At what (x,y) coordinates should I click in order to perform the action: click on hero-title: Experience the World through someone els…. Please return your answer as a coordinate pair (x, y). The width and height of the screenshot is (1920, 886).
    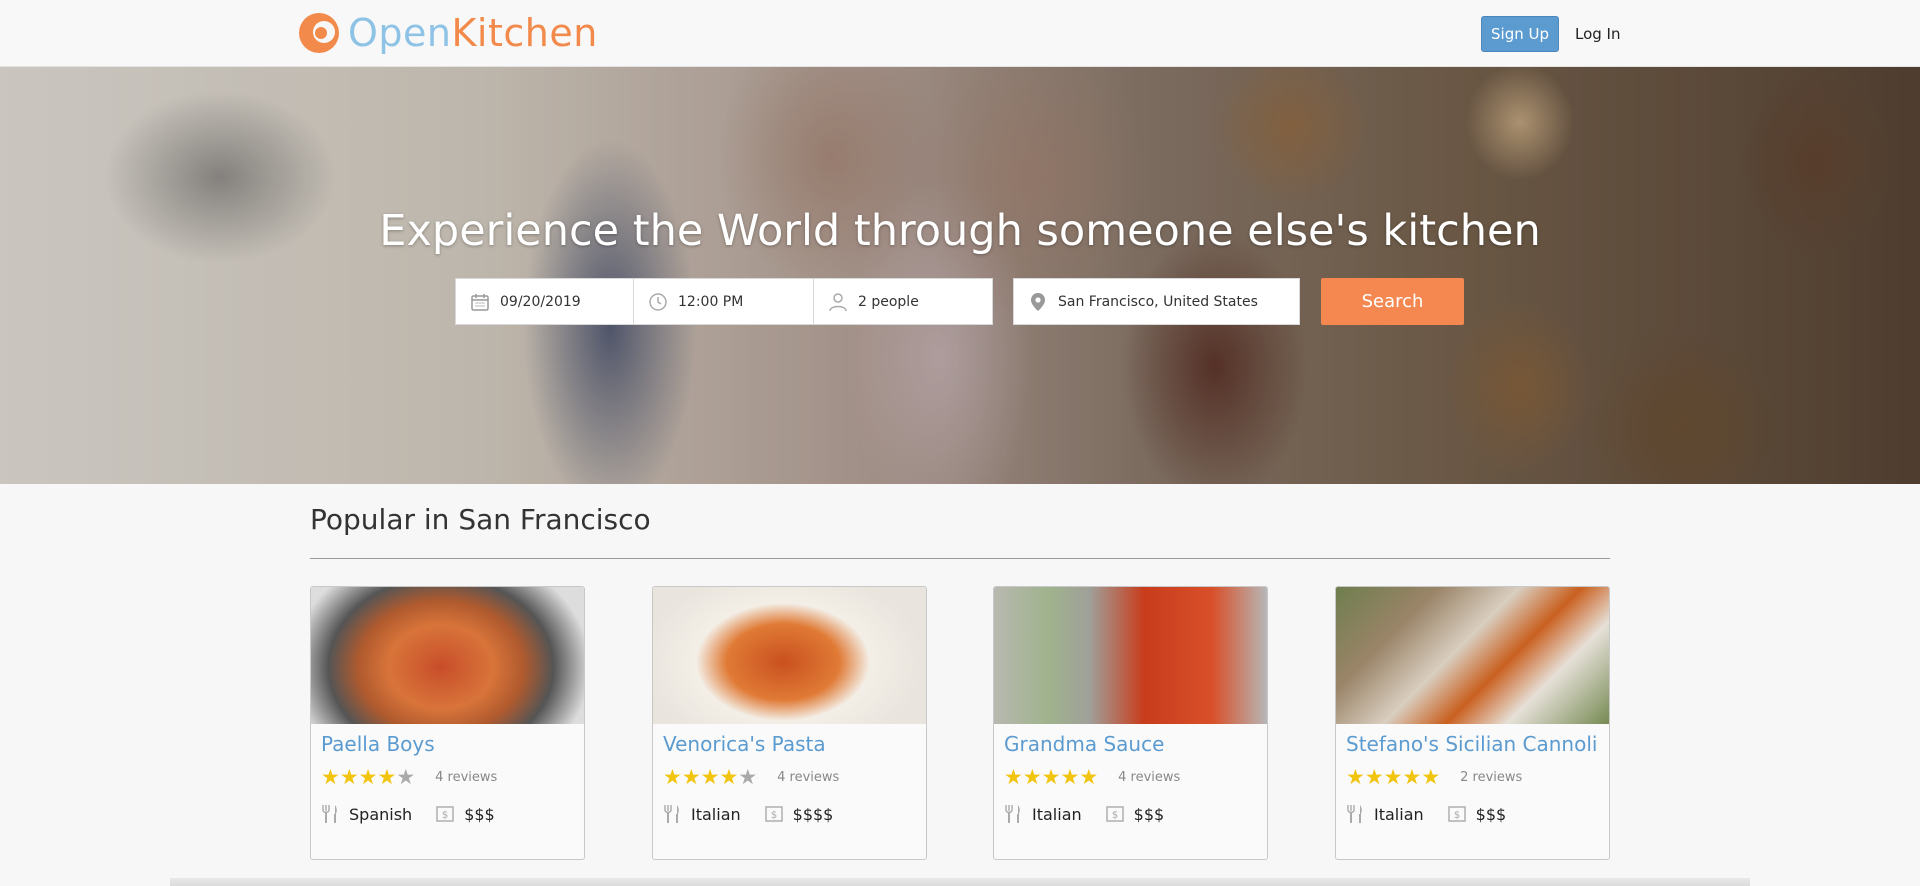
    Looking at the image, I should click on (960, 231).